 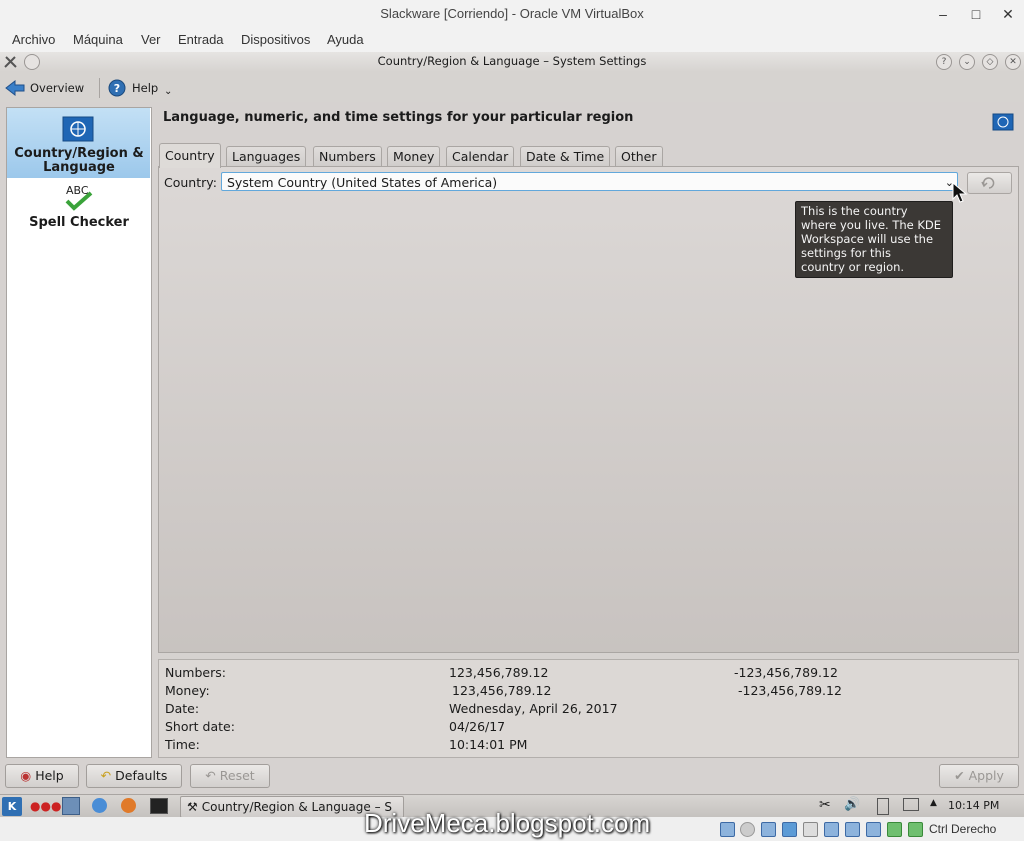 What do you see at coordinates (79, 197) in the screenshot?
I see `spell-check-icon: ABC` at bounding box center [79, 197].